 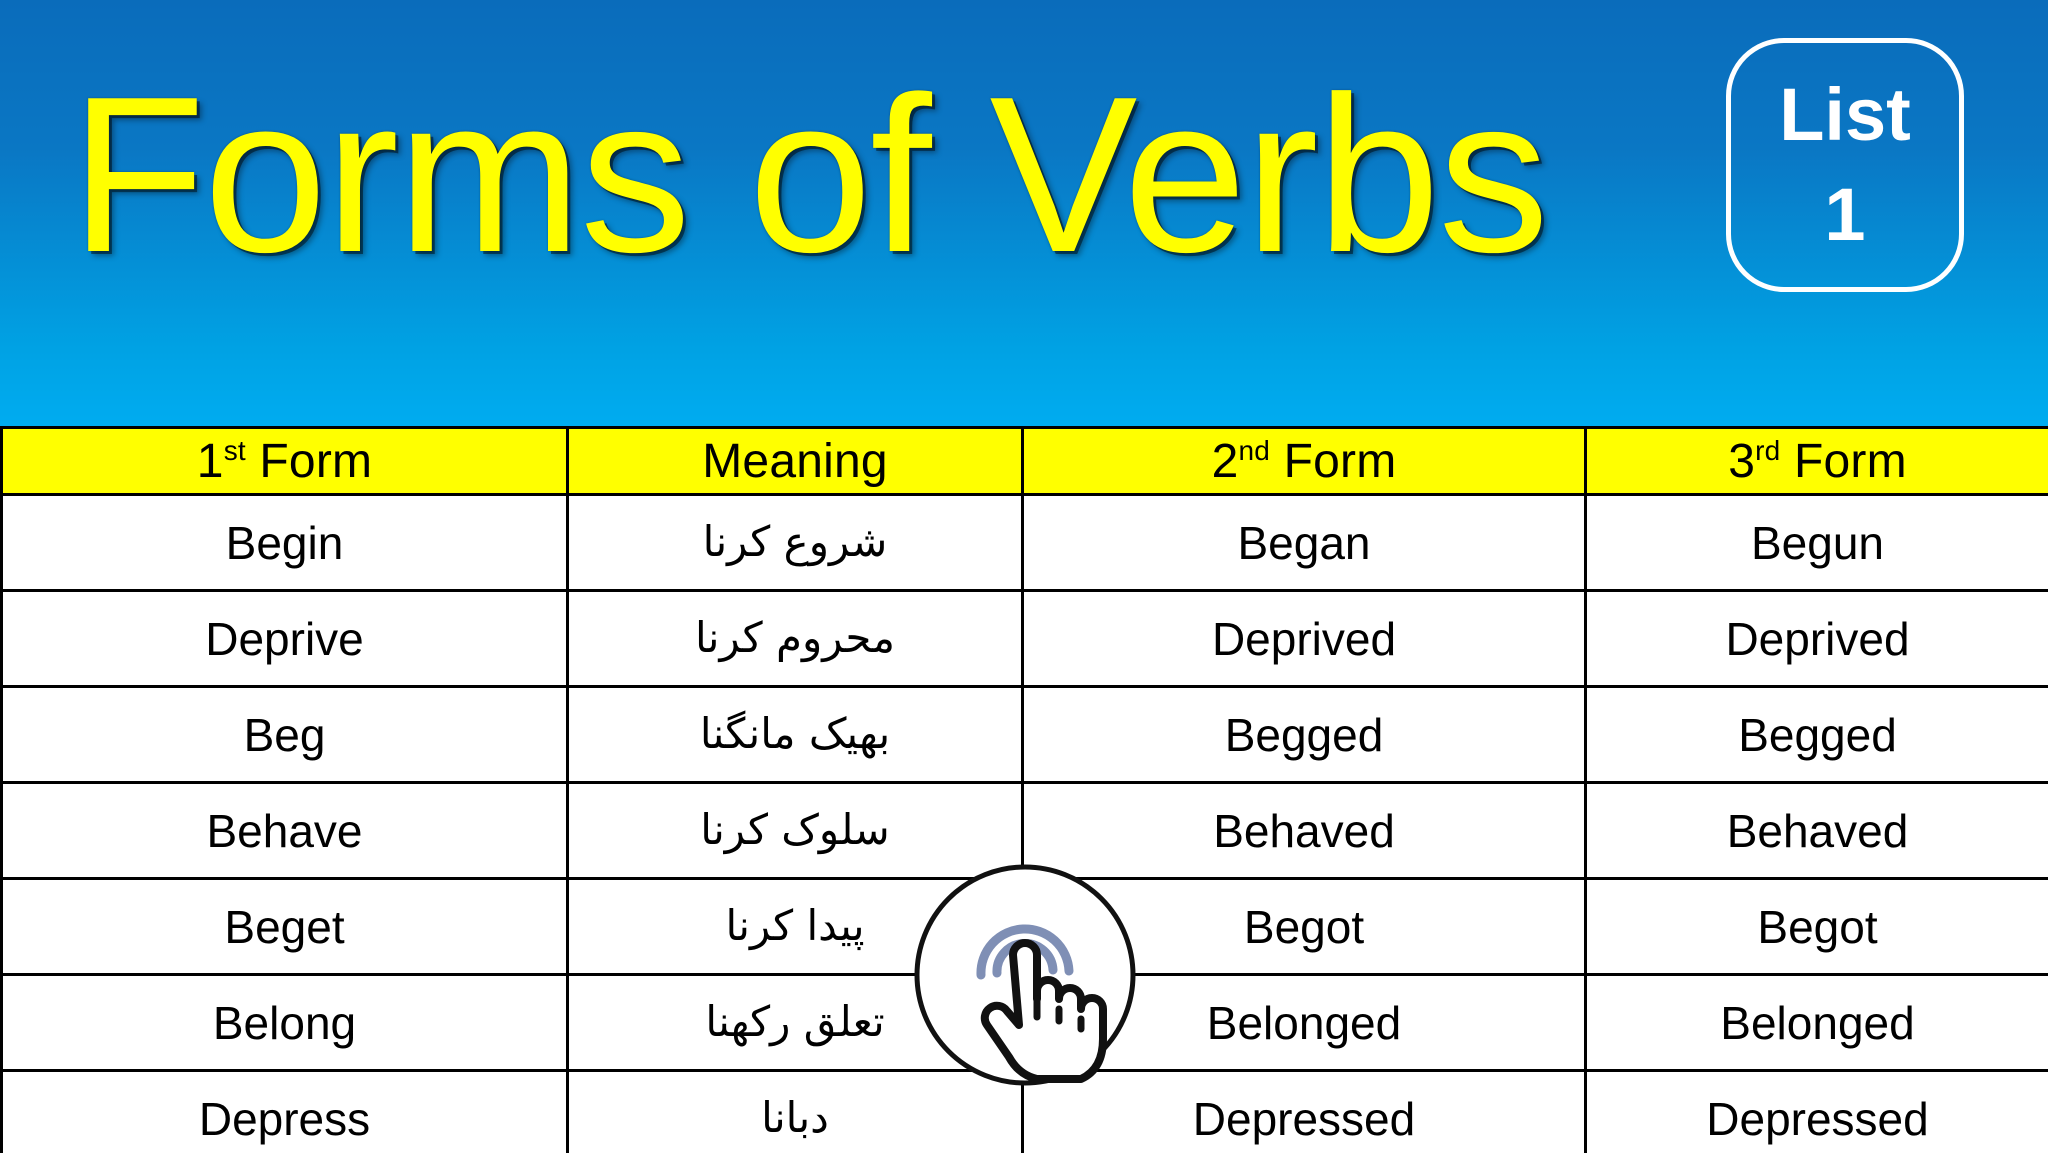 I want to click on cell-meaning: محروم کرنا, so click(x=795, y=638).